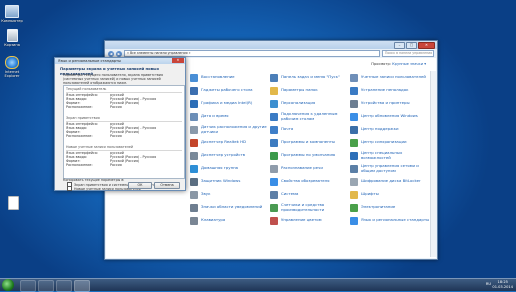  What do you see at coordinates (140, 185) in the screenshot?
I see `ok-button: ОК` at bounding box center [140, 185].